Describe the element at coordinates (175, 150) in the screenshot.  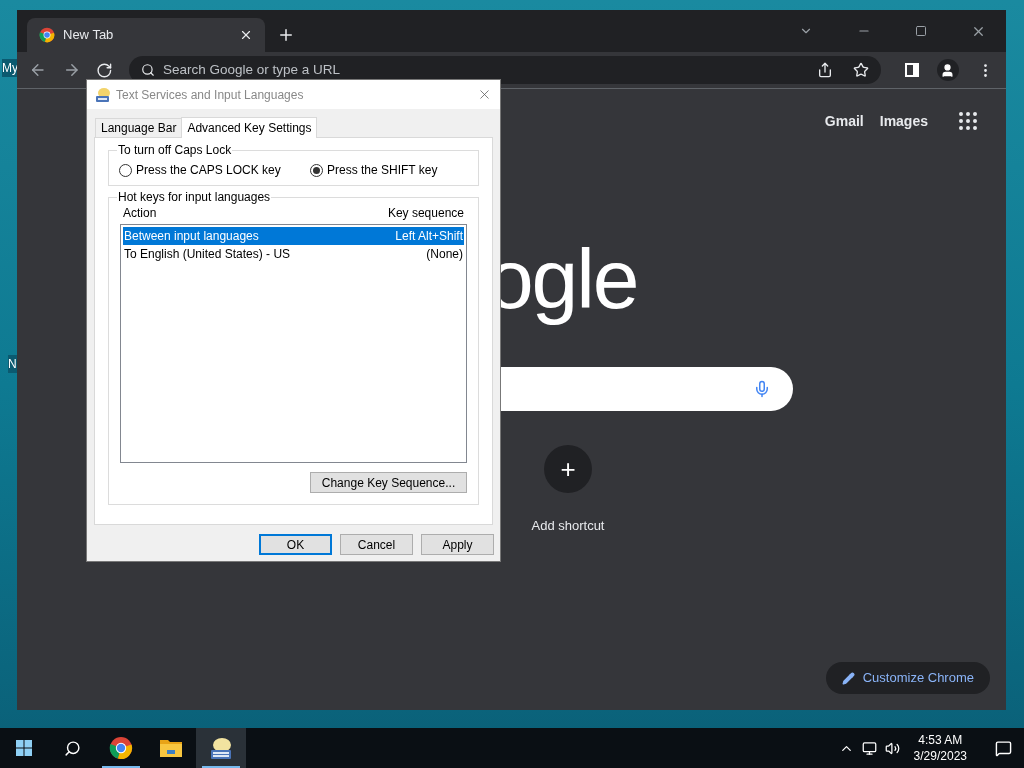
I see `group-title: To turn off Caps Lock` at that location.